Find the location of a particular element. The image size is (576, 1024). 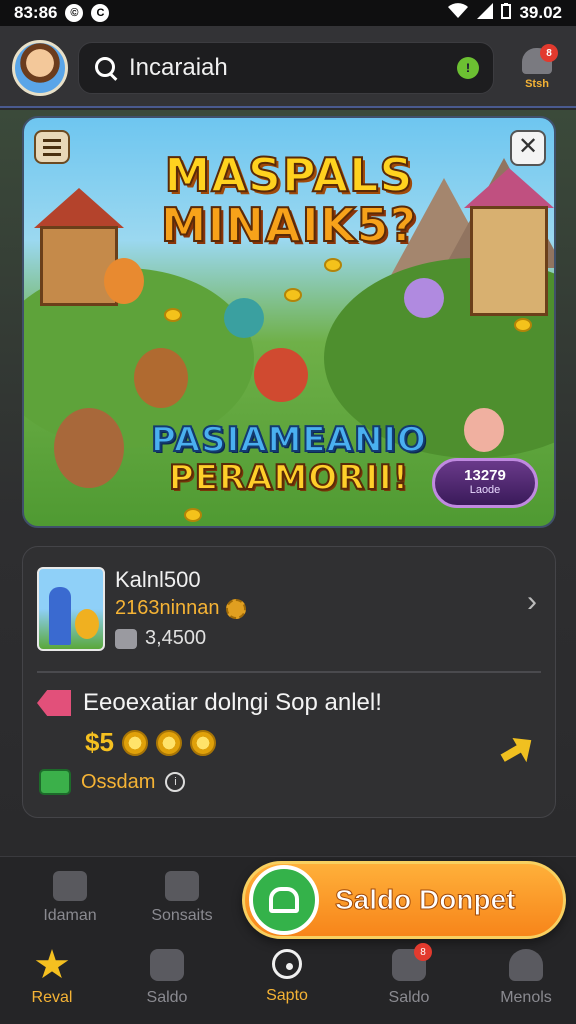

tab-saldo: Saldo is located at coordinates (167, 982).